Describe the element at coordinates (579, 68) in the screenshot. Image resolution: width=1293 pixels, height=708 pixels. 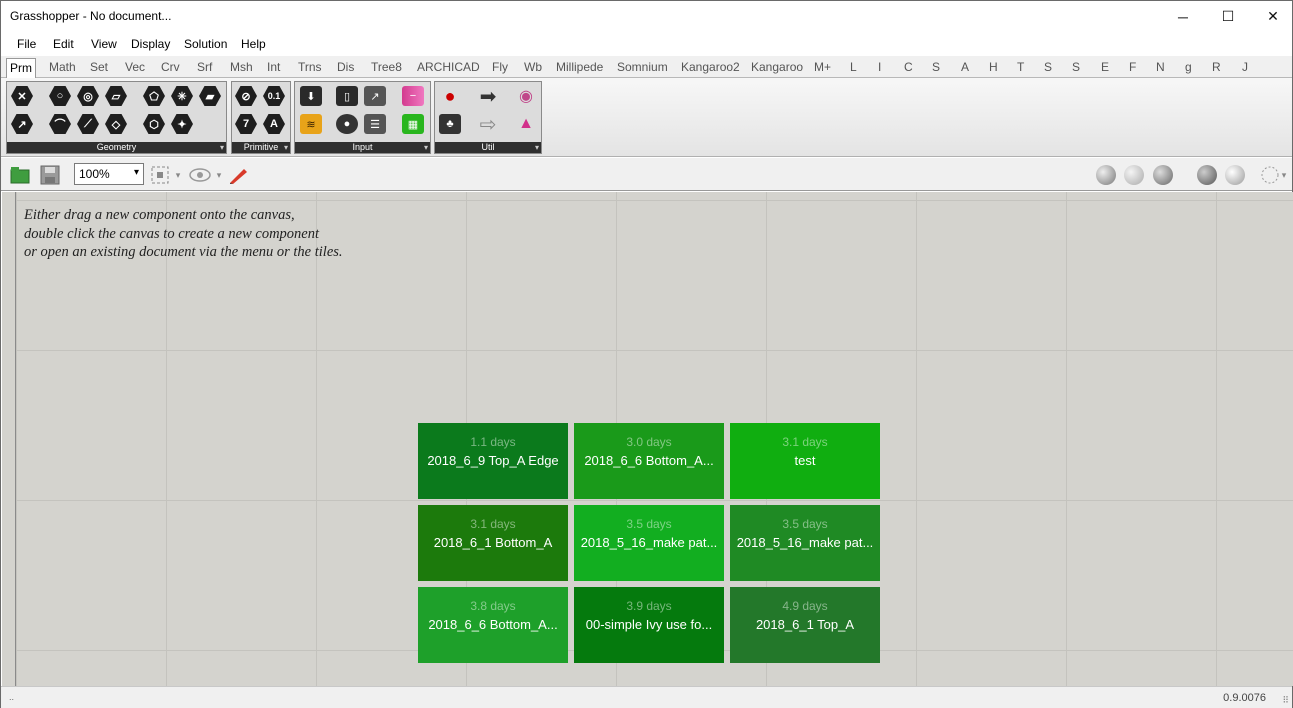
I see `tab-millipede: Millipede` at that location.